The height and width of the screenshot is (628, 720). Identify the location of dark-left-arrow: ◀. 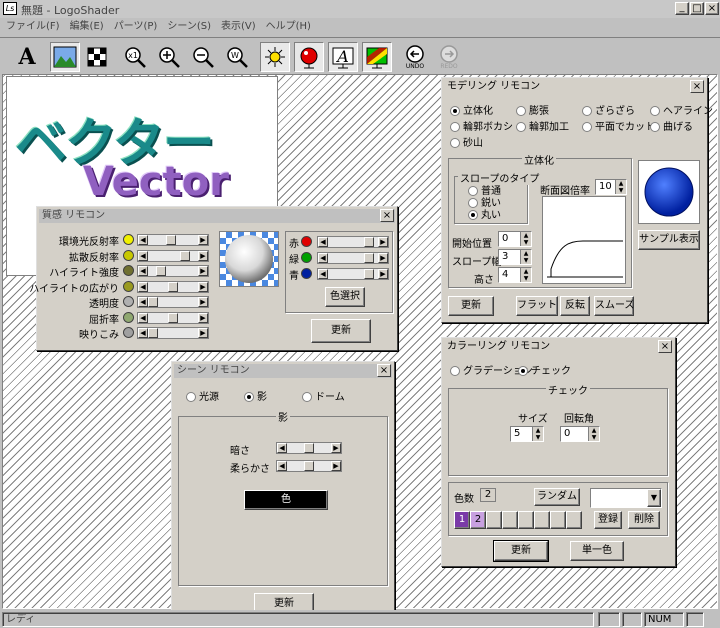
(282, 448).